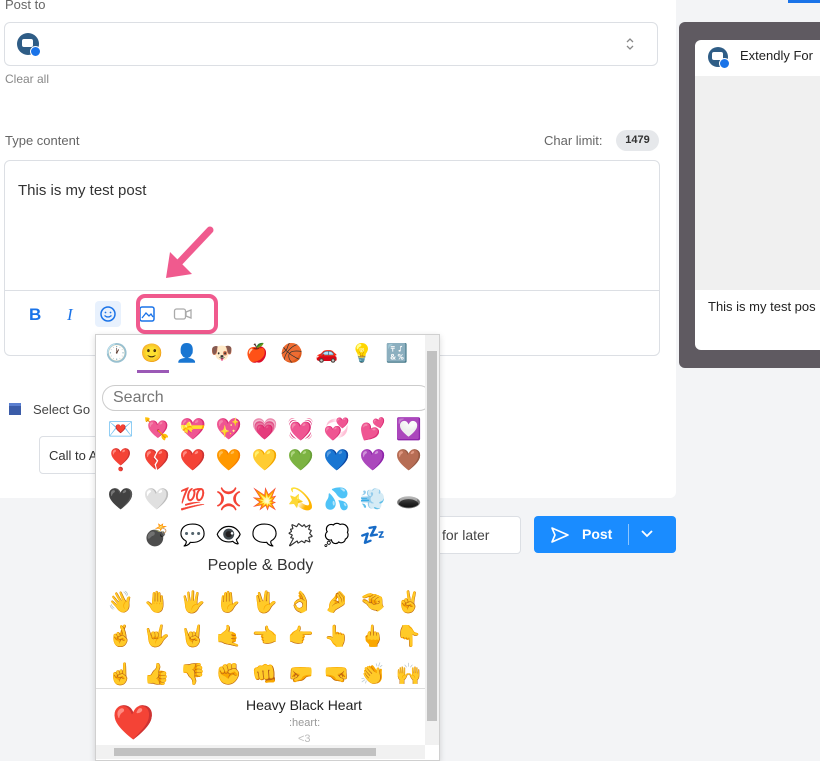  What do you see at coordinates (229, 500) in the screenshot?
I see `emoji-item: 💢` at bounding box center [229, 500].